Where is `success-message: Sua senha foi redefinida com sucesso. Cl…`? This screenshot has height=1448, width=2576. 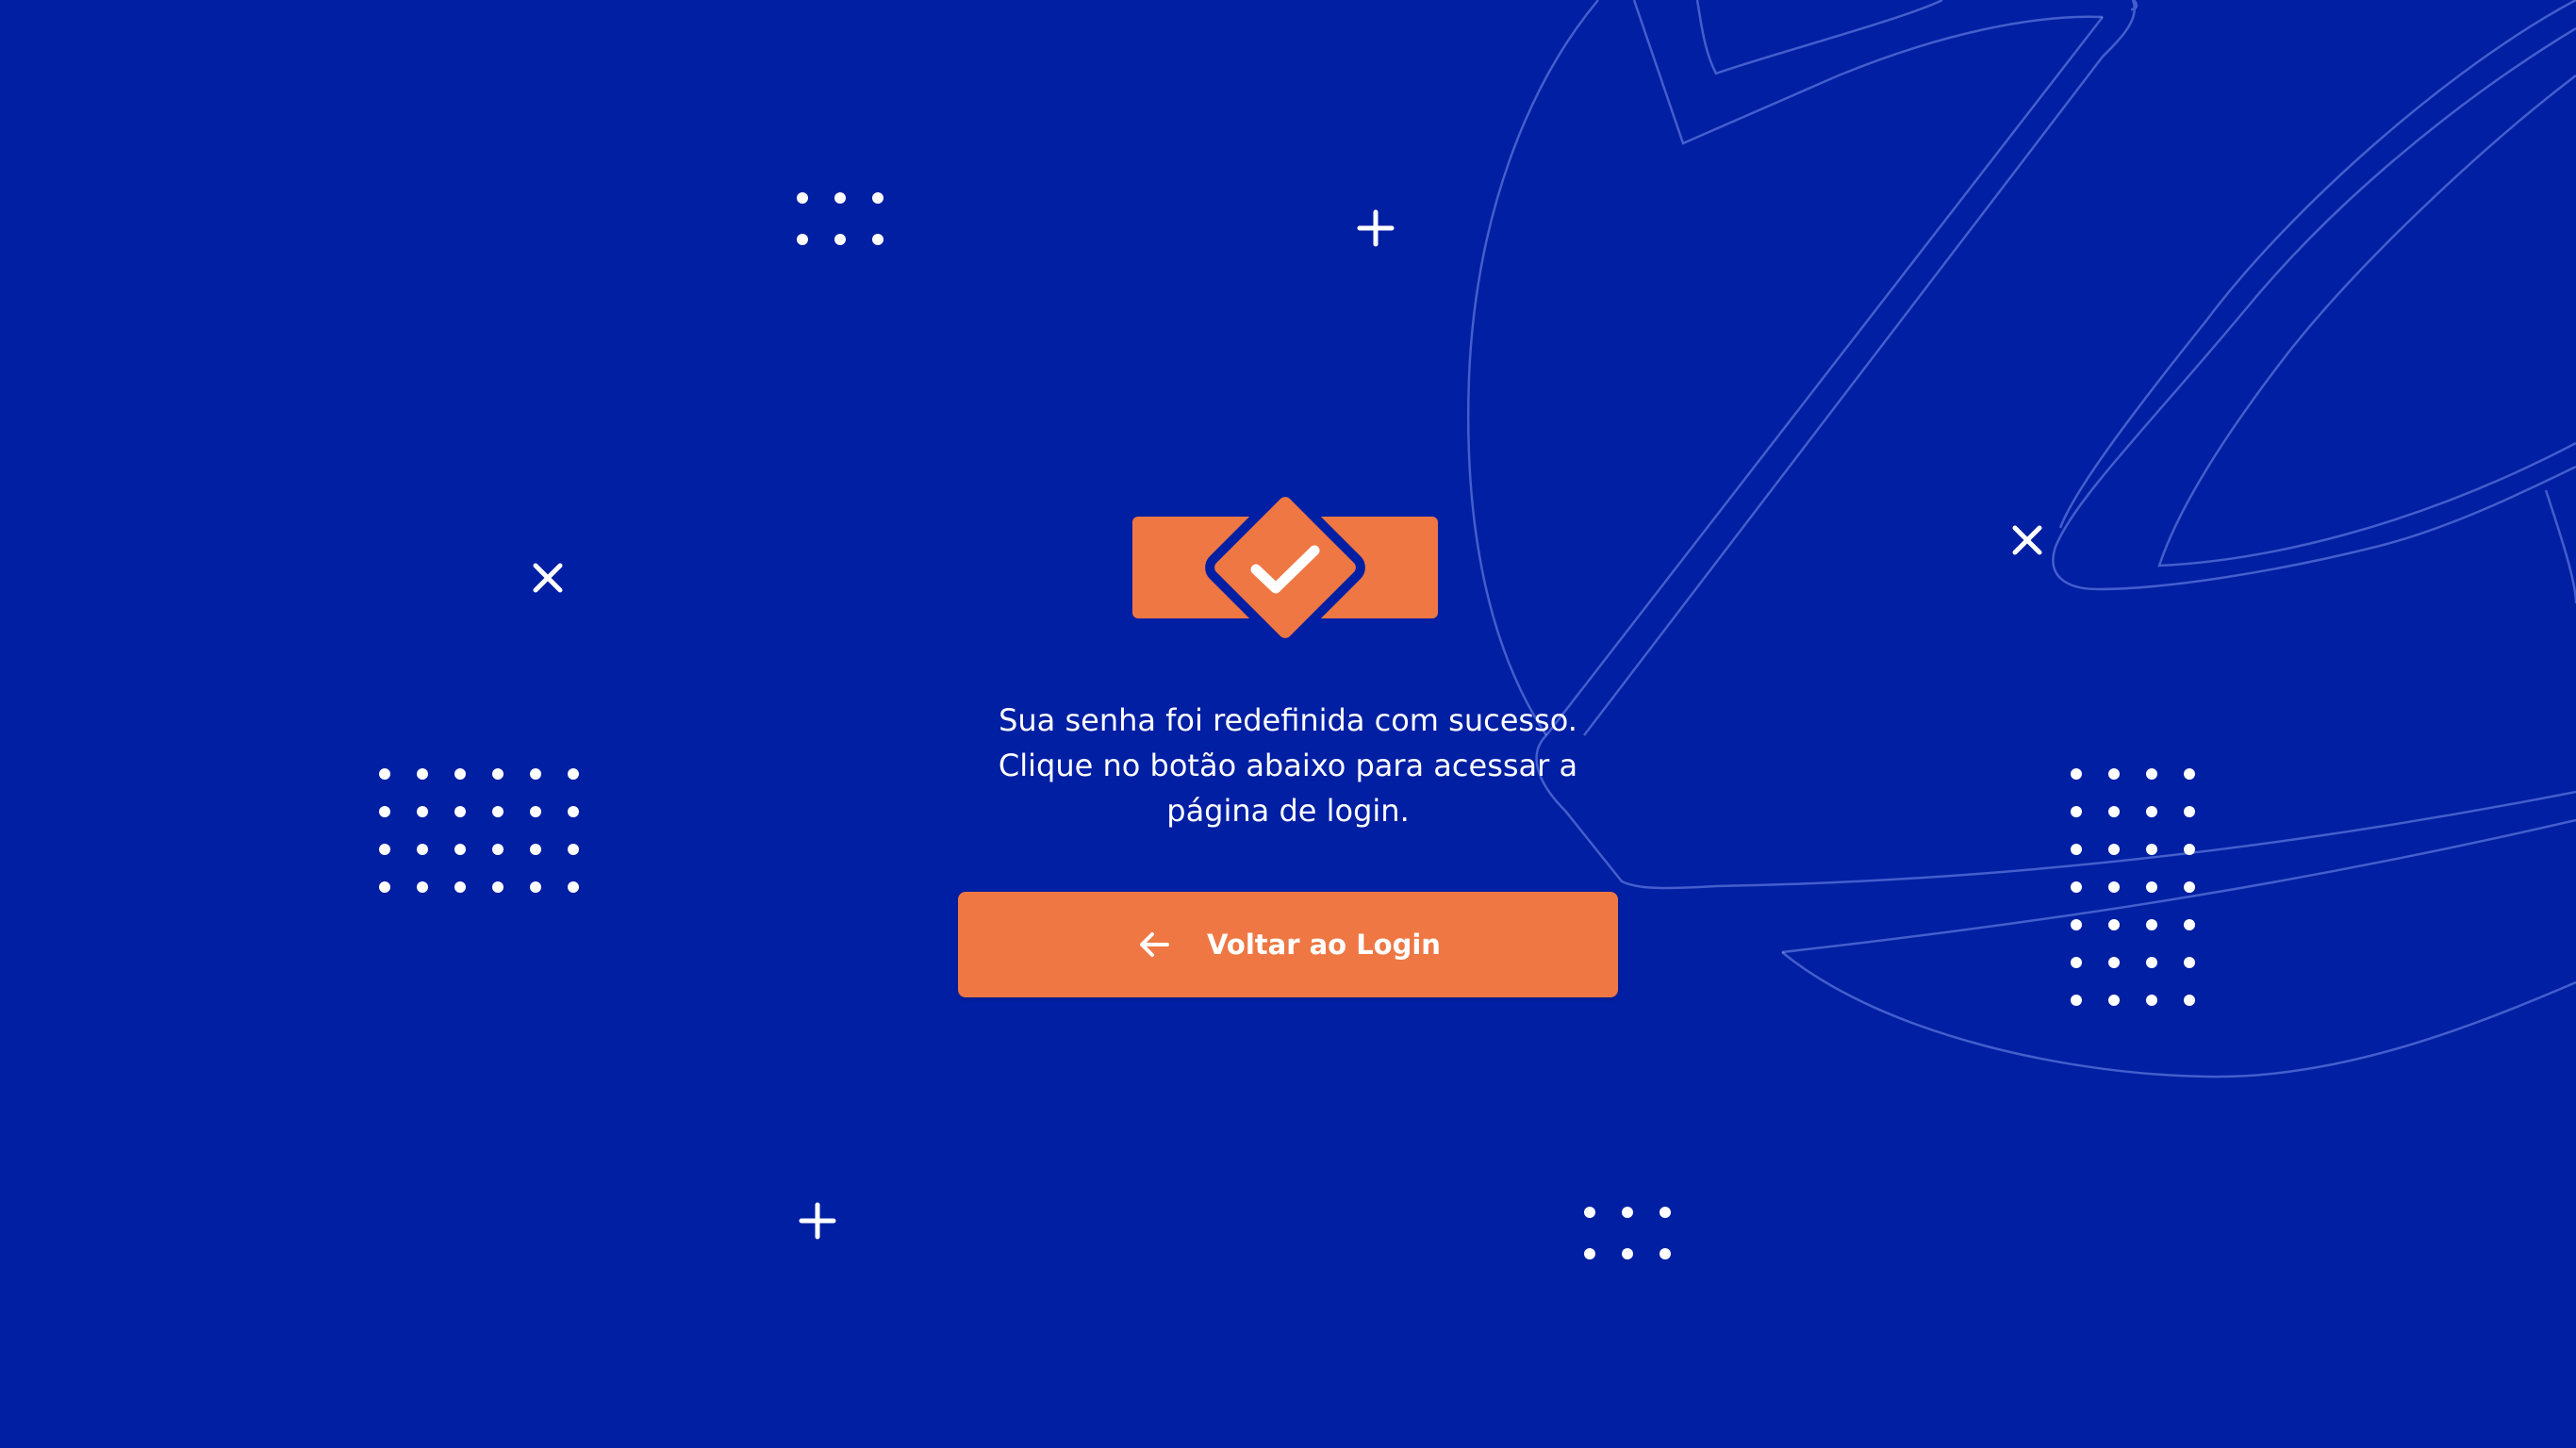
success-message: Sua senha foi redefinida com sucesso. Cl… is located at coordinates (1288, 765).